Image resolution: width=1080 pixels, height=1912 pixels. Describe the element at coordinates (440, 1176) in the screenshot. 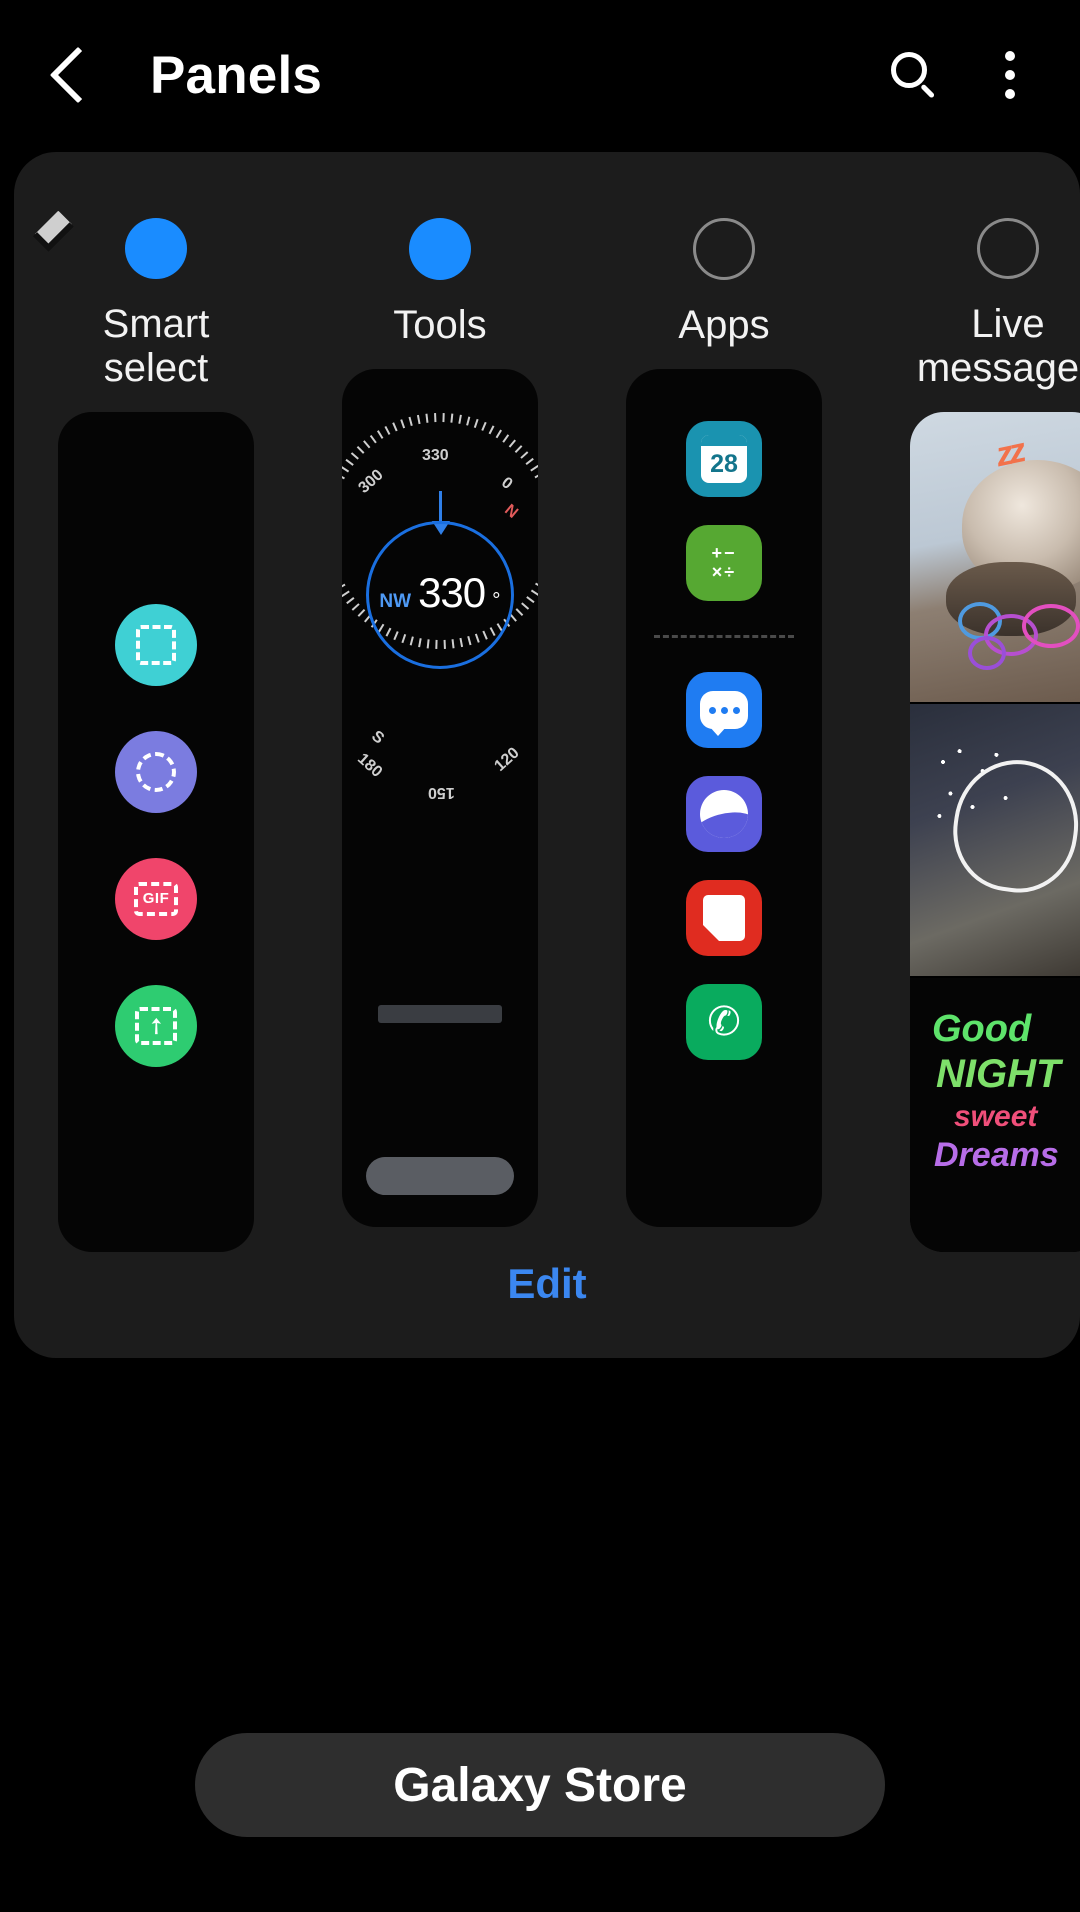

I see `compass-bottom-pill` at that location.